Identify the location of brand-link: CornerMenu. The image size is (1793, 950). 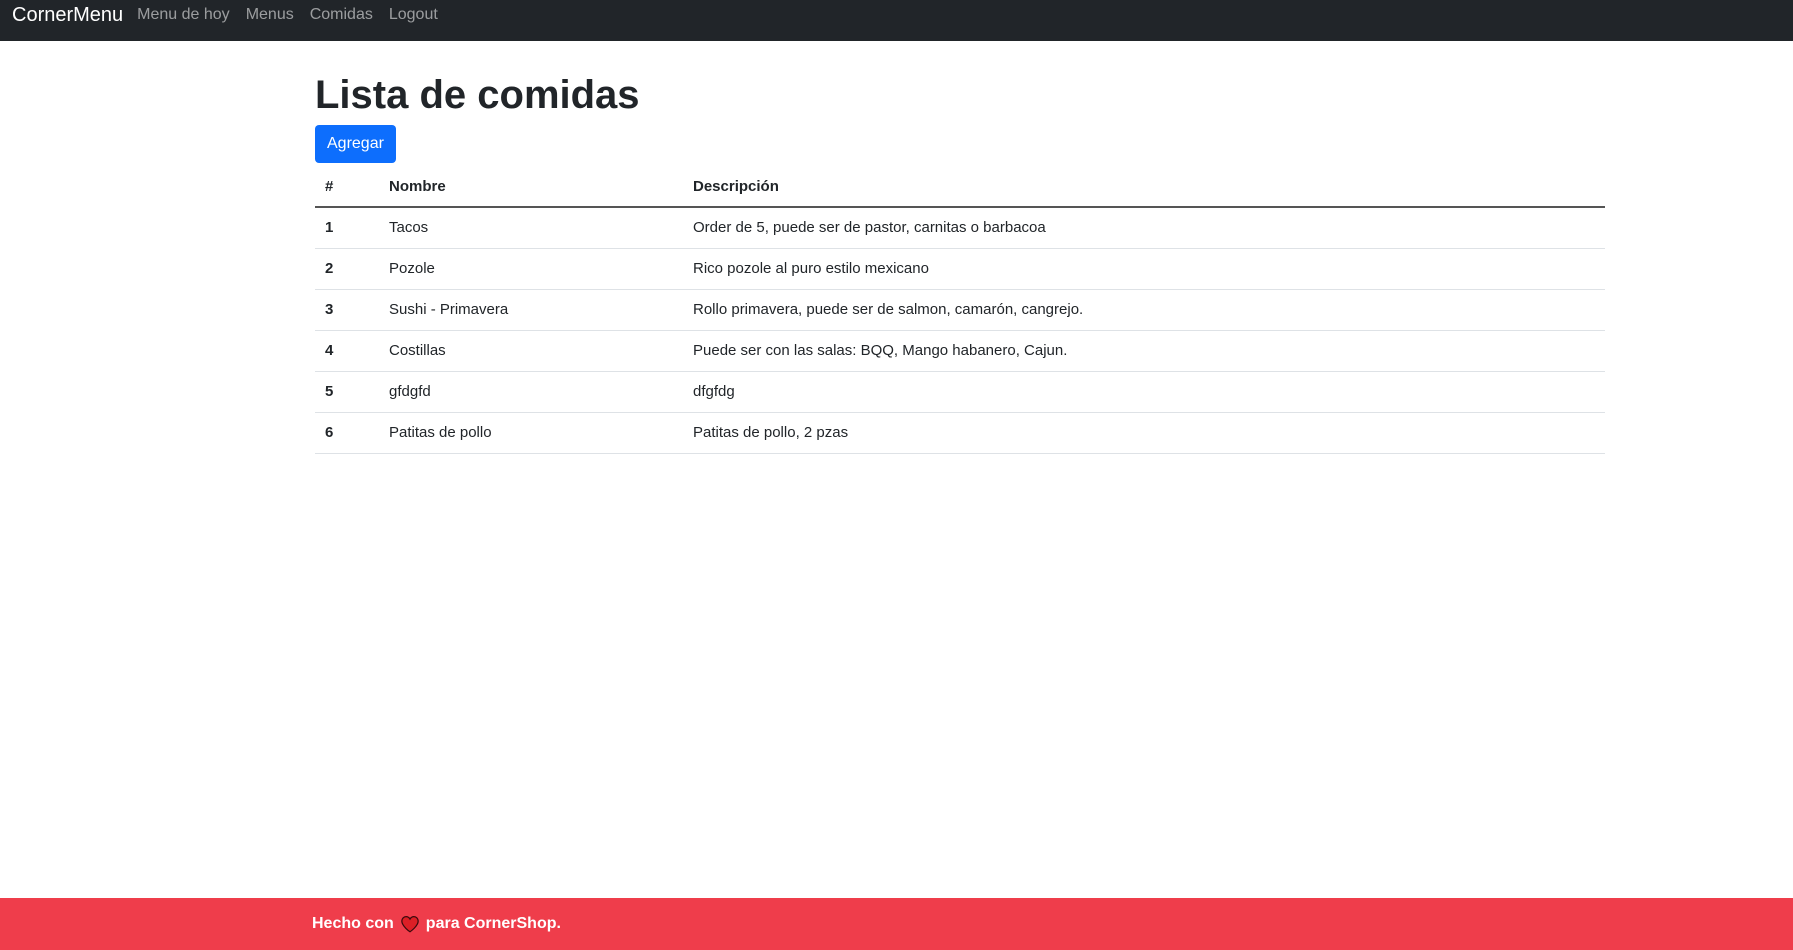
(67, 15).